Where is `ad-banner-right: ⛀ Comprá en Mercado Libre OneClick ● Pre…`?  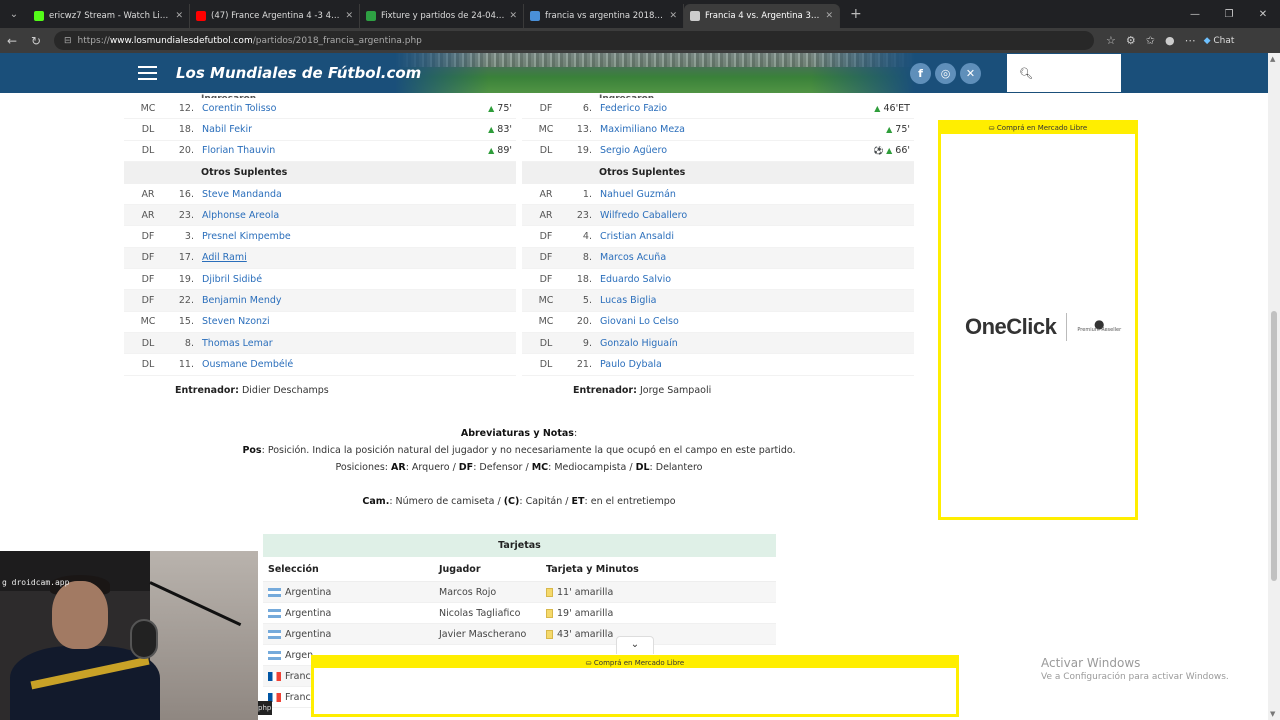
ad-banner-right: ⛀ Comprá en Mercado Libre OneClick ● Pre… is located at coordinates (1038, 320).